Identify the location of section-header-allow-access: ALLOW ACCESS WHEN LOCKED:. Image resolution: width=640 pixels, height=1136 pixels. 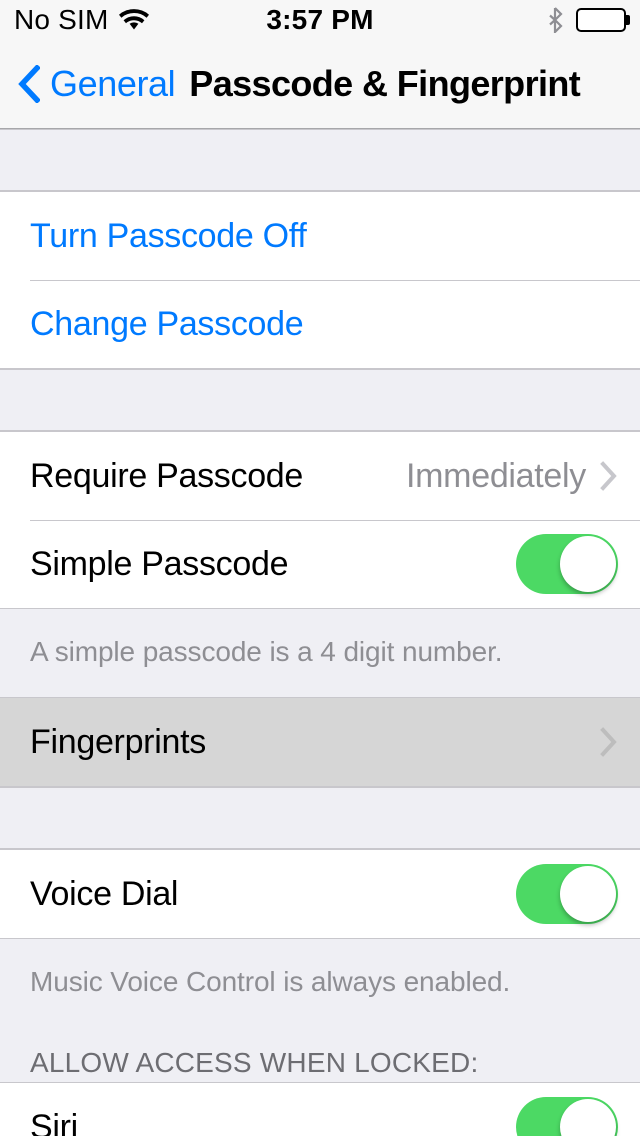
(254, 1062).